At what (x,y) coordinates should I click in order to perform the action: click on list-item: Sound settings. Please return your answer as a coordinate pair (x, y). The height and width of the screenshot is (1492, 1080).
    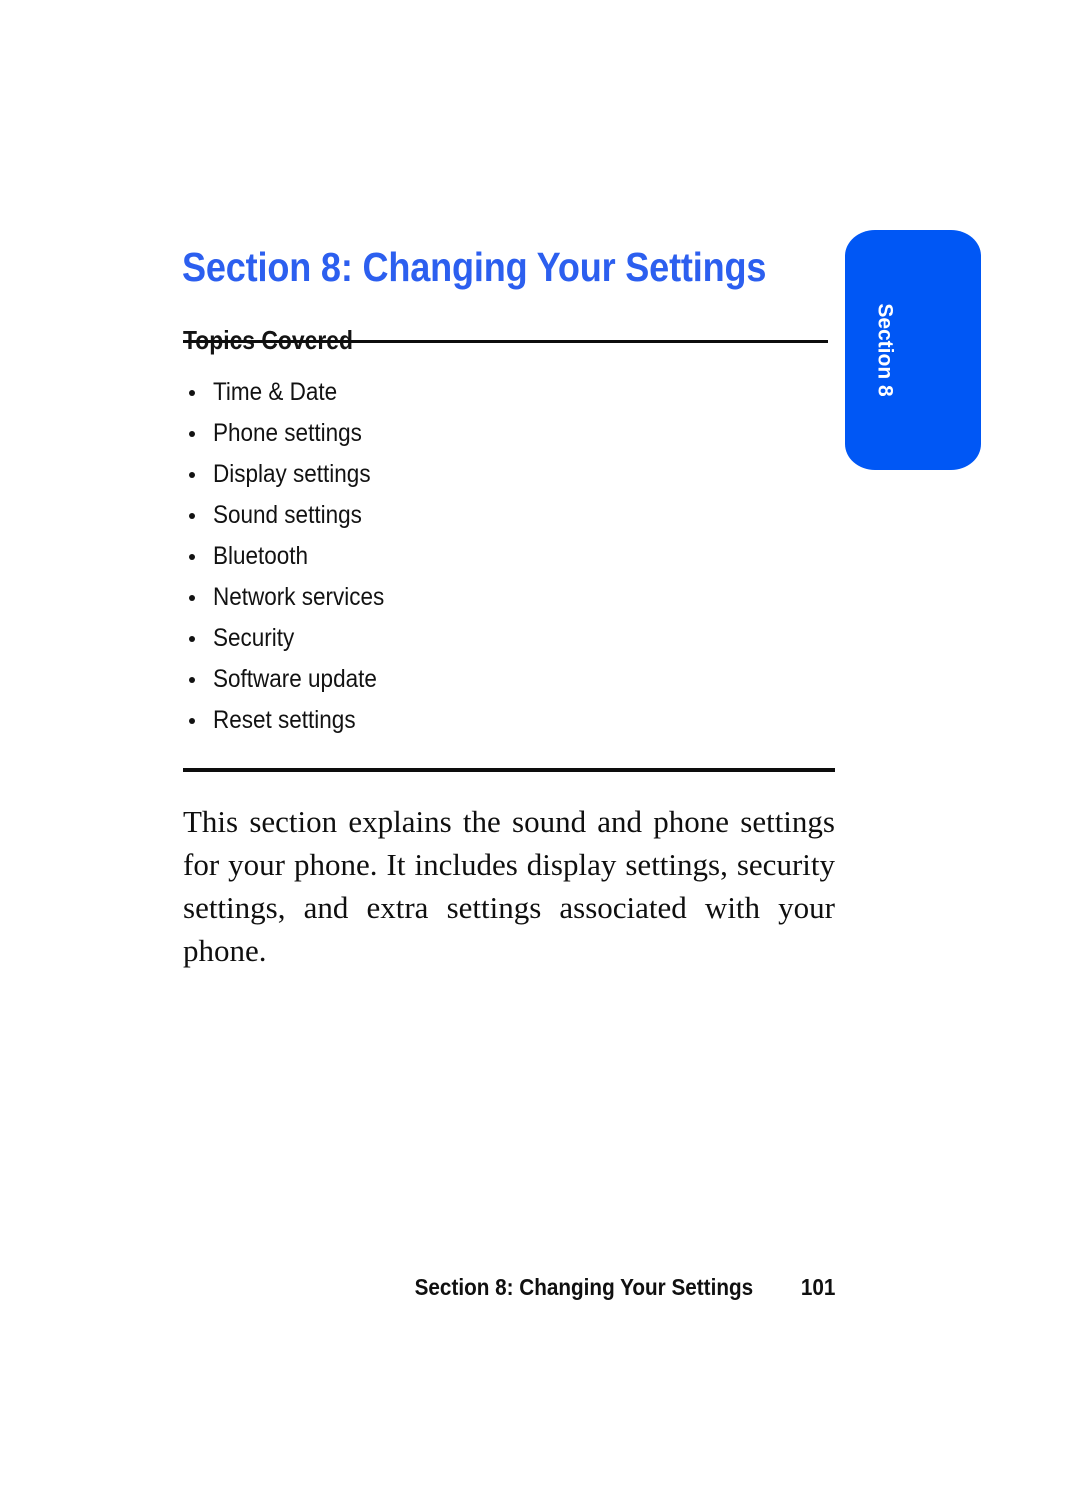
    Looking at the image, I should click on (483, 515).